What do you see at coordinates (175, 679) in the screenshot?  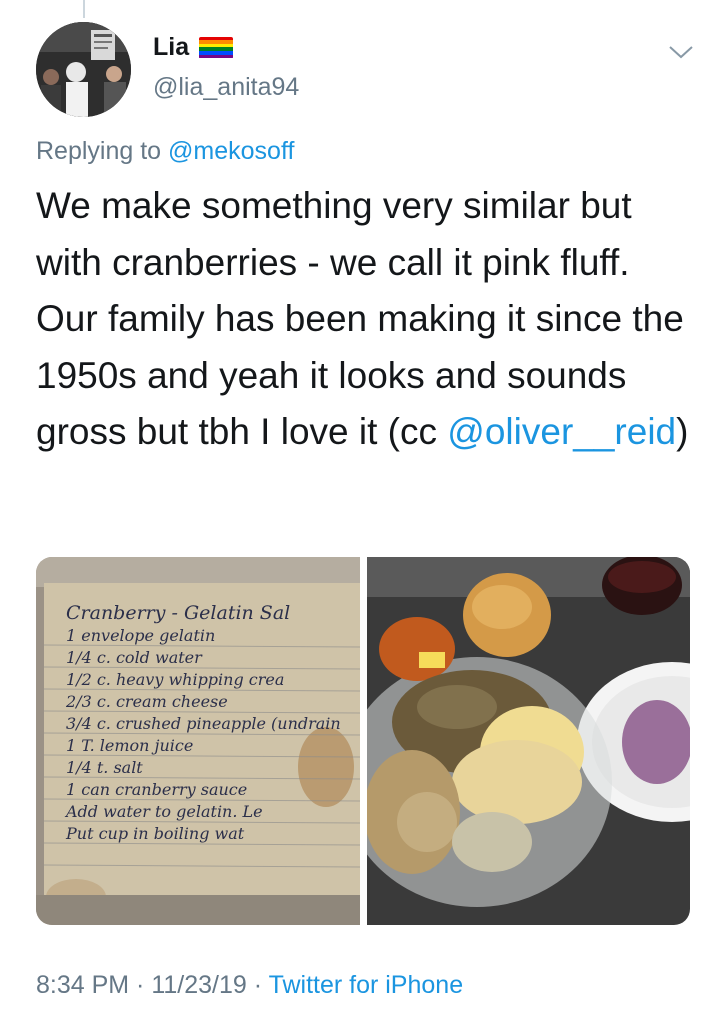 I see `recipe-line: 1/2 c. heavy whipping crea` at bounding box center [175, 679].